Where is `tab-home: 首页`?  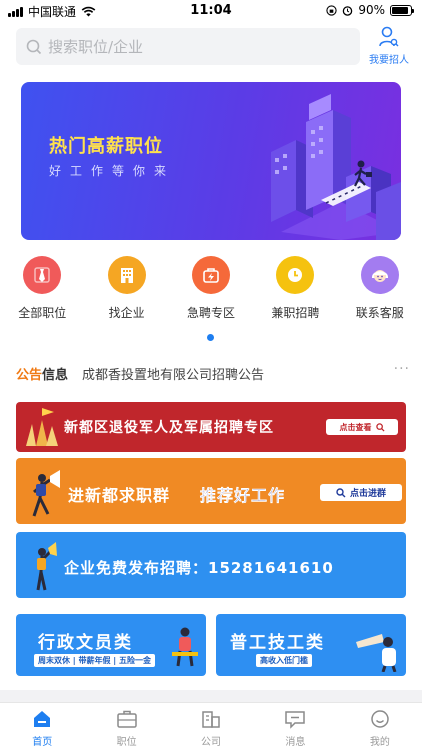
tab-home: 首页 is located at coordinates (42, 726).